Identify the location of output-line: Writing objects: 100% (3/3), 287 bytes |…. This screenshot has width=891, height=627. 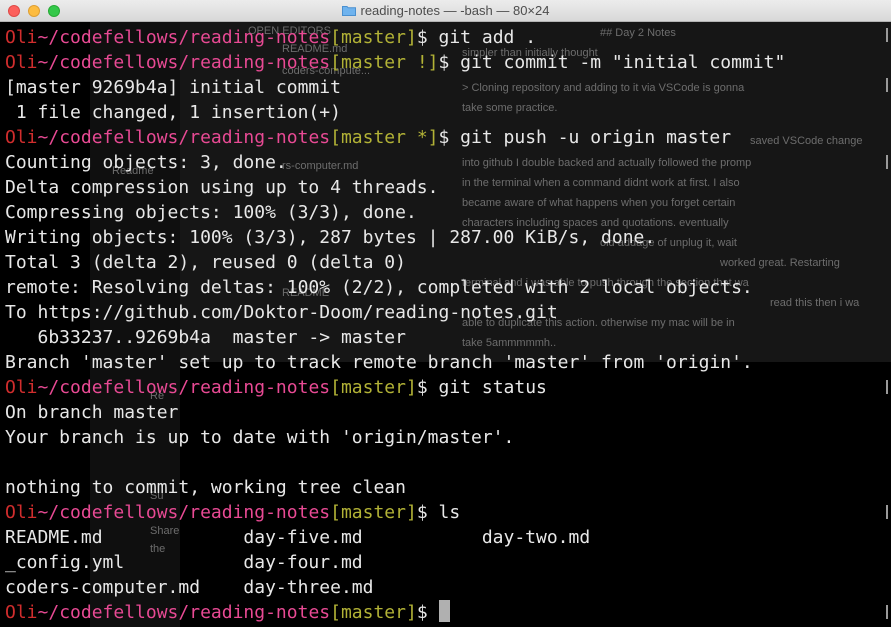
(395, 237).